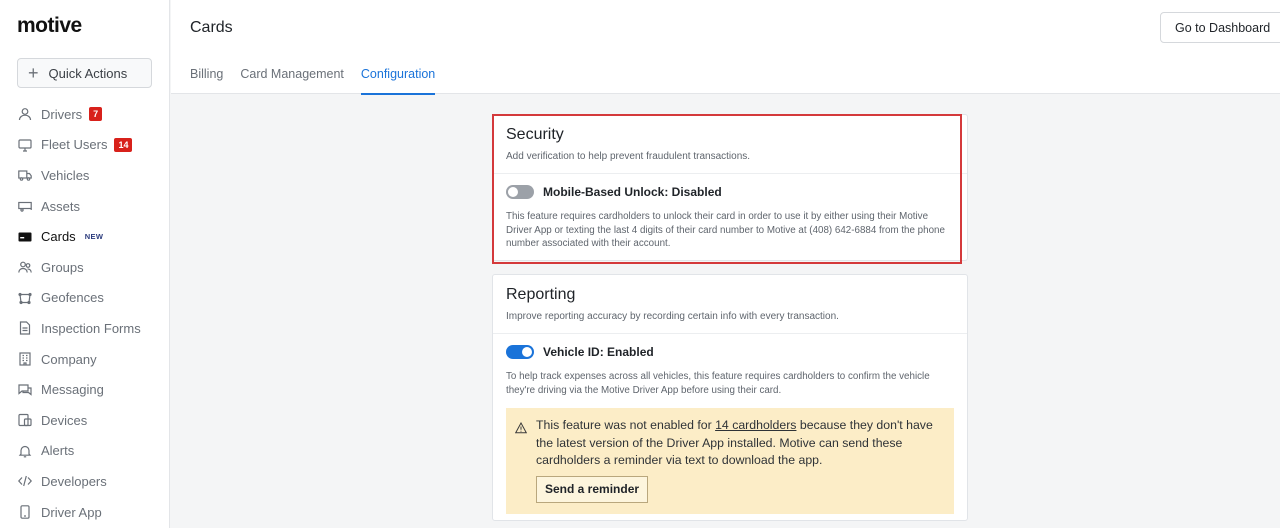  Describe the element at coordinates (25, 175) in the screenshot. I see `truck-icon` at that location.